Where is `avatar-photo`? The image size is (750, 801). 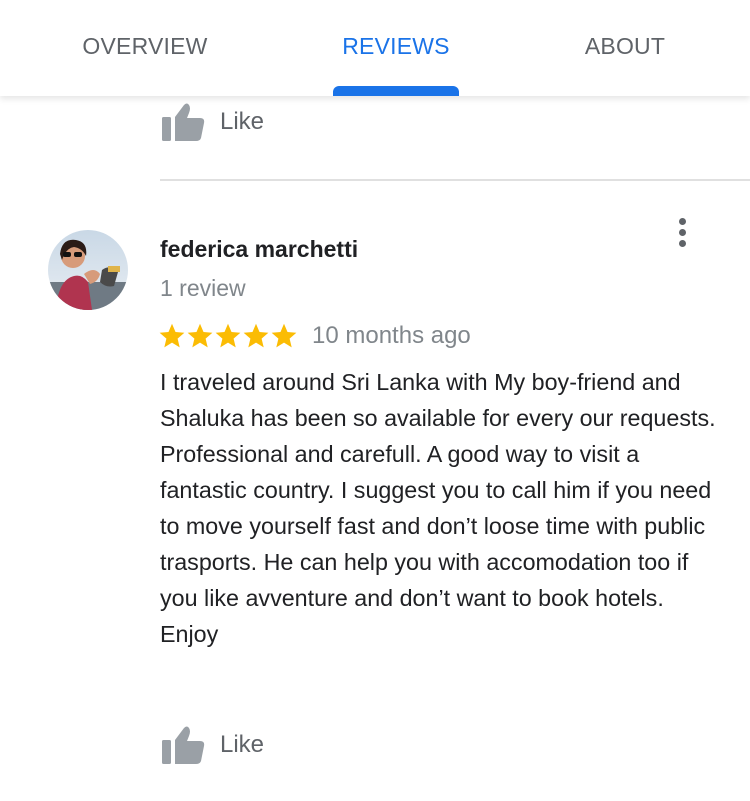 avatar-photo is located at coordinates (88, 270).